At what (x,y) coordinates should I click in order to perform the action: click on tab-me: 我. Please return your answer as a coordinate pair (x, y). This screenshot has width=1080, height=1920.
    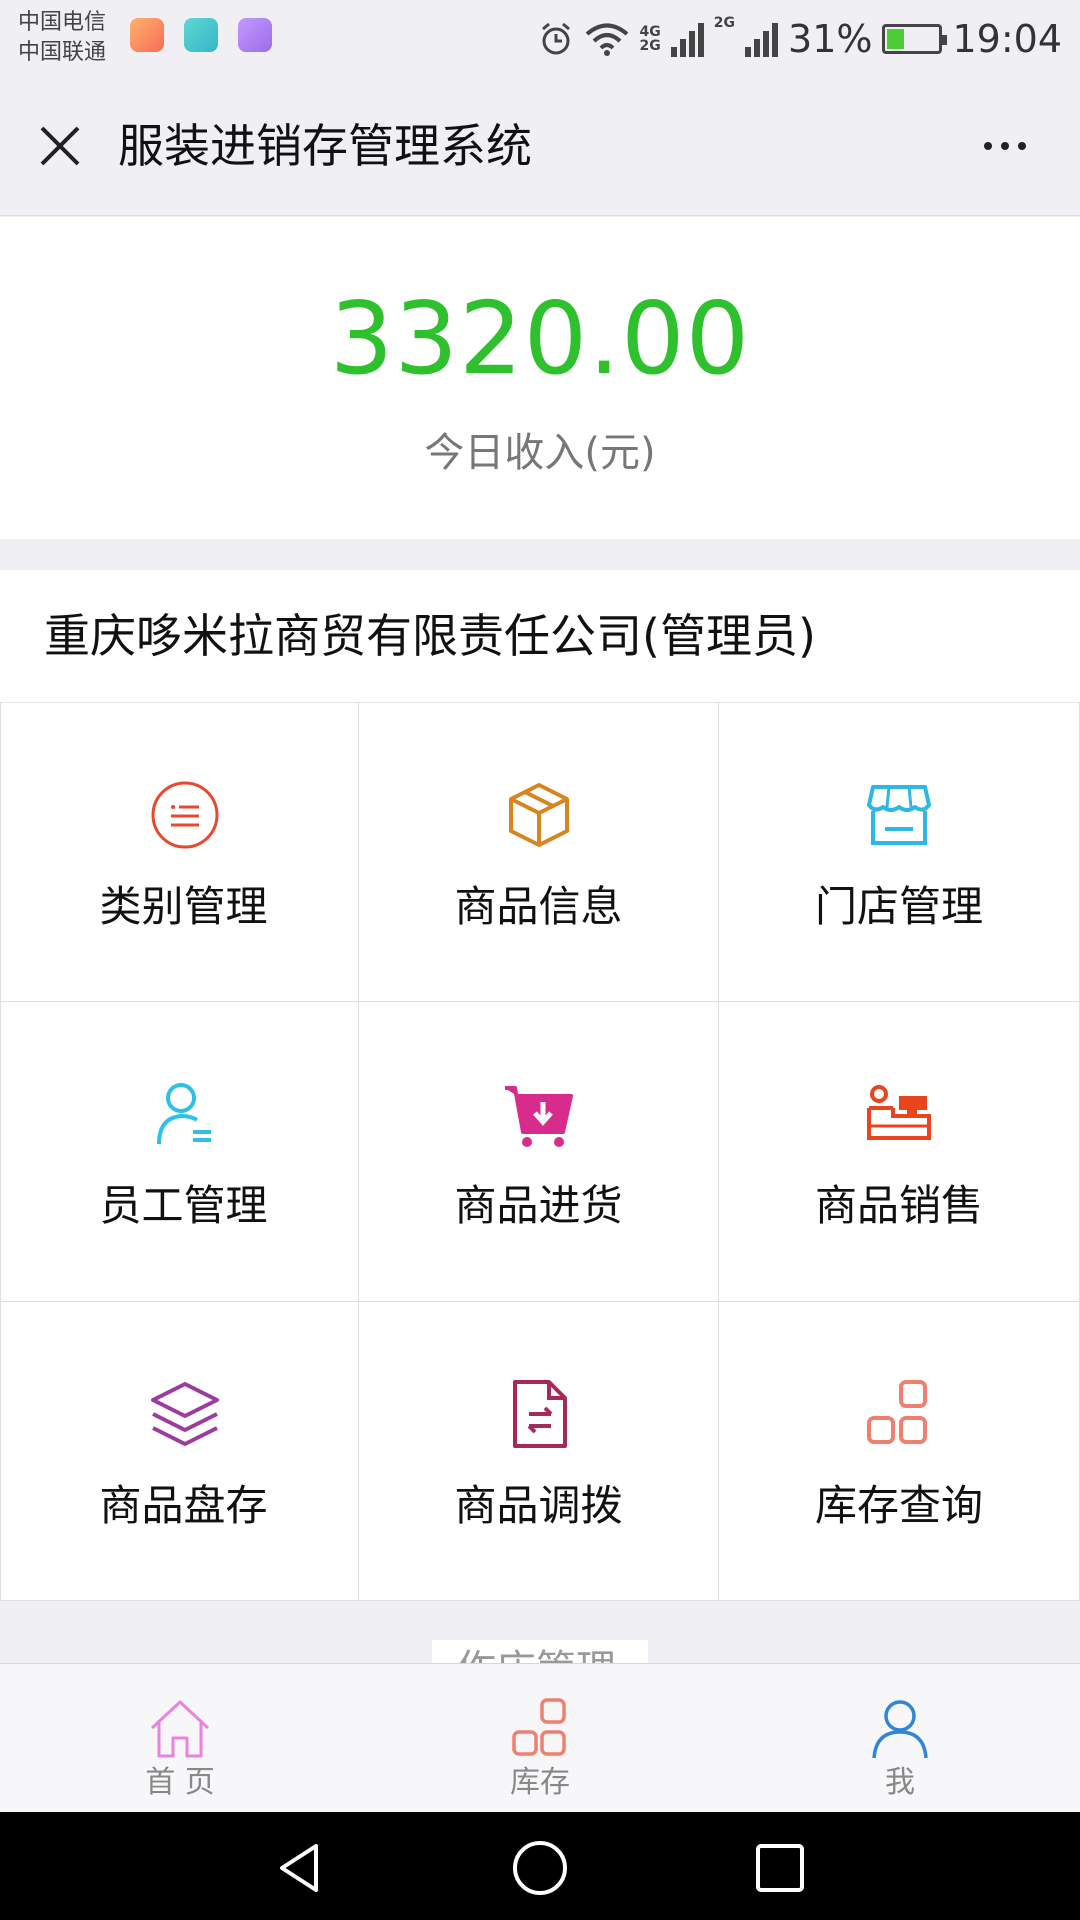
    Looking at the image, I should click on (900, 1738).